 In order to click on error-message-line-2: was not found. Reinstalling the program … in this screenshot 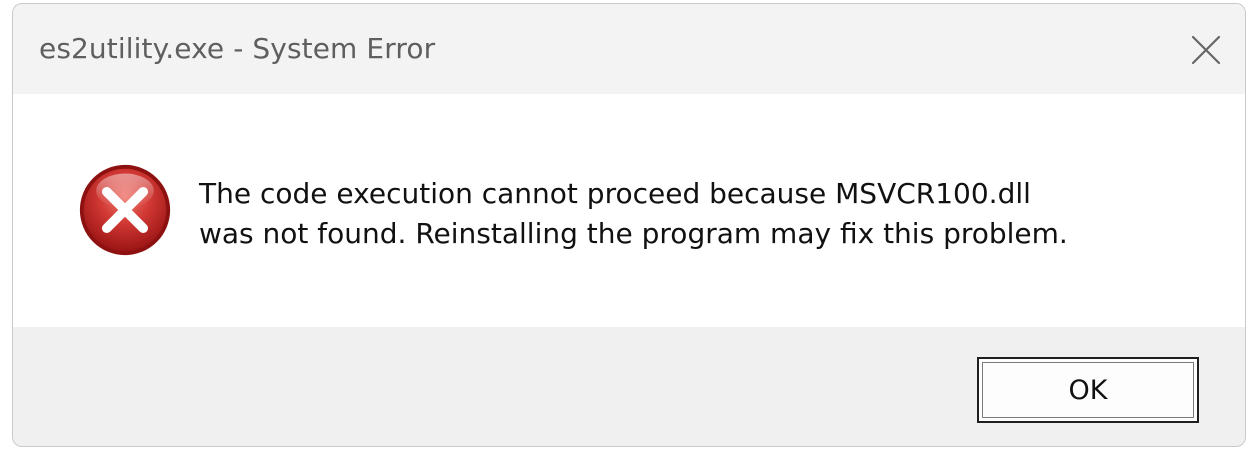, I will do `click(633, 233)`.